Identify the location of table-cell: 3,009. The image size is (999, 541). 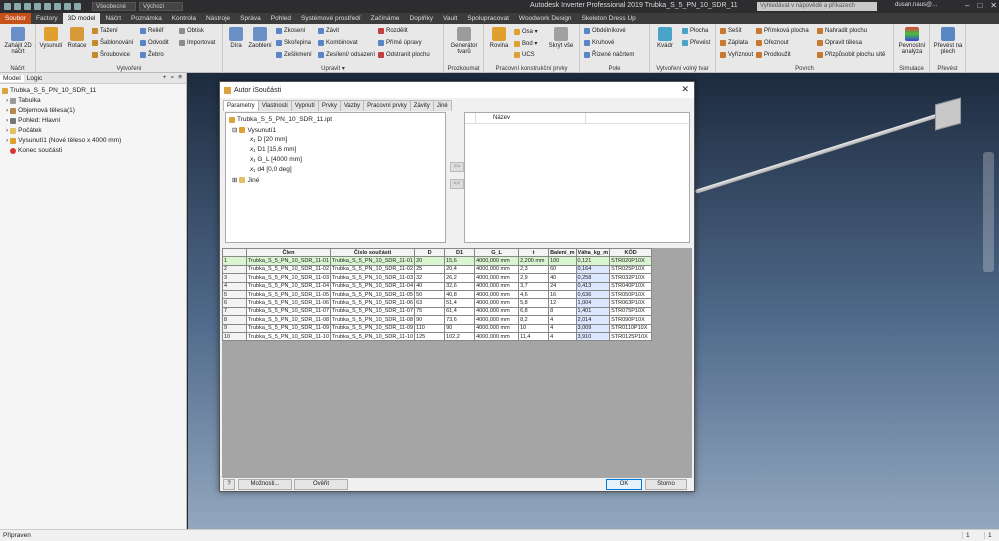
(593, 328).